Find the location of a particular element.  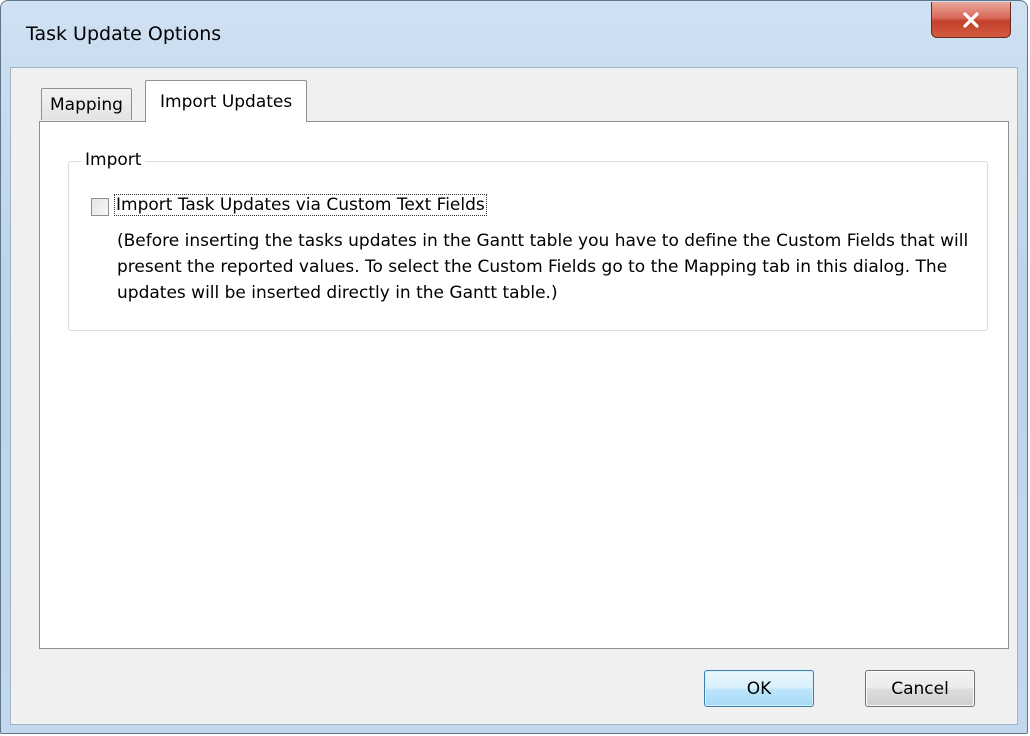

import-task-updates-checkbox is located at coordinates (100, 207).